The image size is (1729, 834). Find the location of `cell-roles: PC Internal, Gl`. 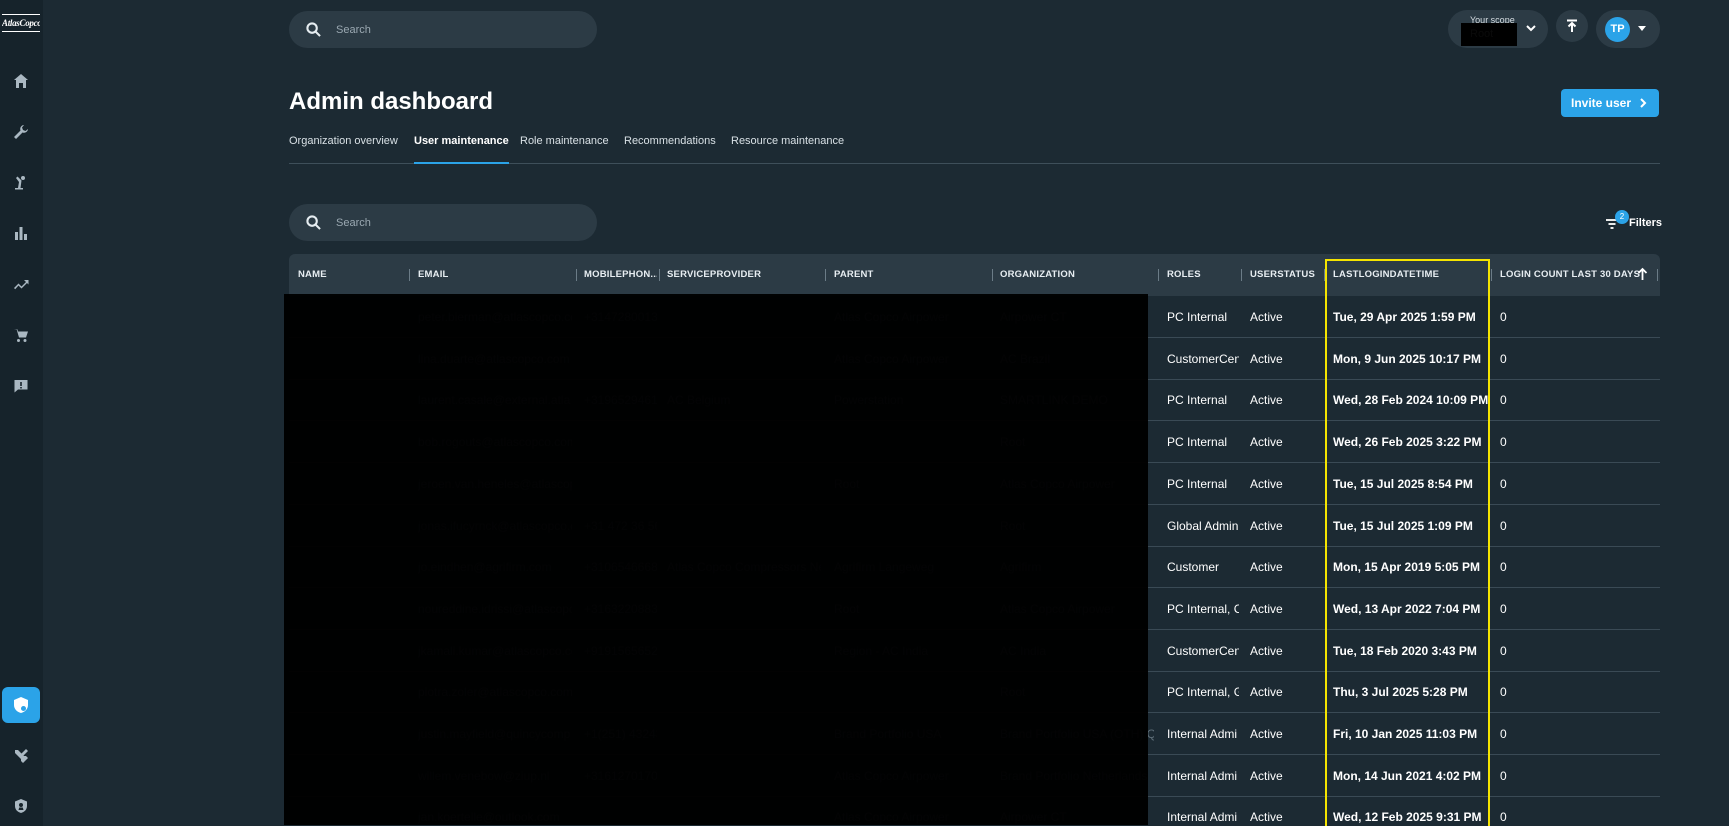

cell-roles: PC Internal, Gl is located at coordinates (1203, 692).